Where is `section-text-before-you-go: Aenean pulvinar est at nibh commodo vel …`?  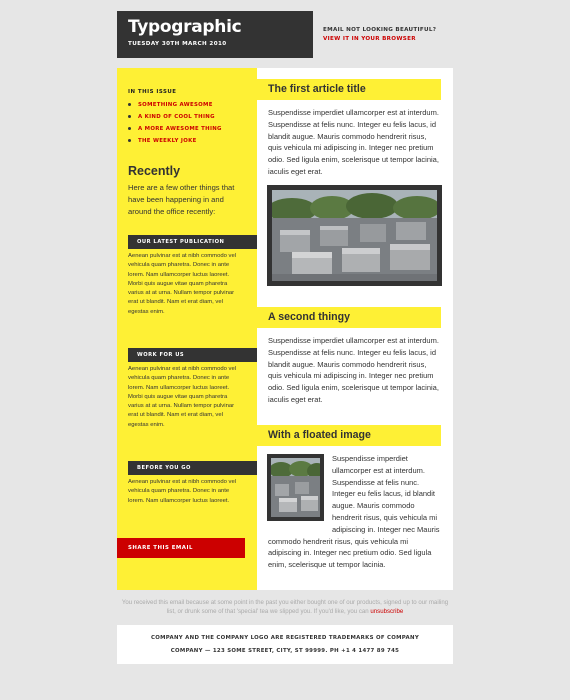 section-text-before-you-go: Aenean pulvinar est at nibh commodo vel … is located at coordinates (182, 491).